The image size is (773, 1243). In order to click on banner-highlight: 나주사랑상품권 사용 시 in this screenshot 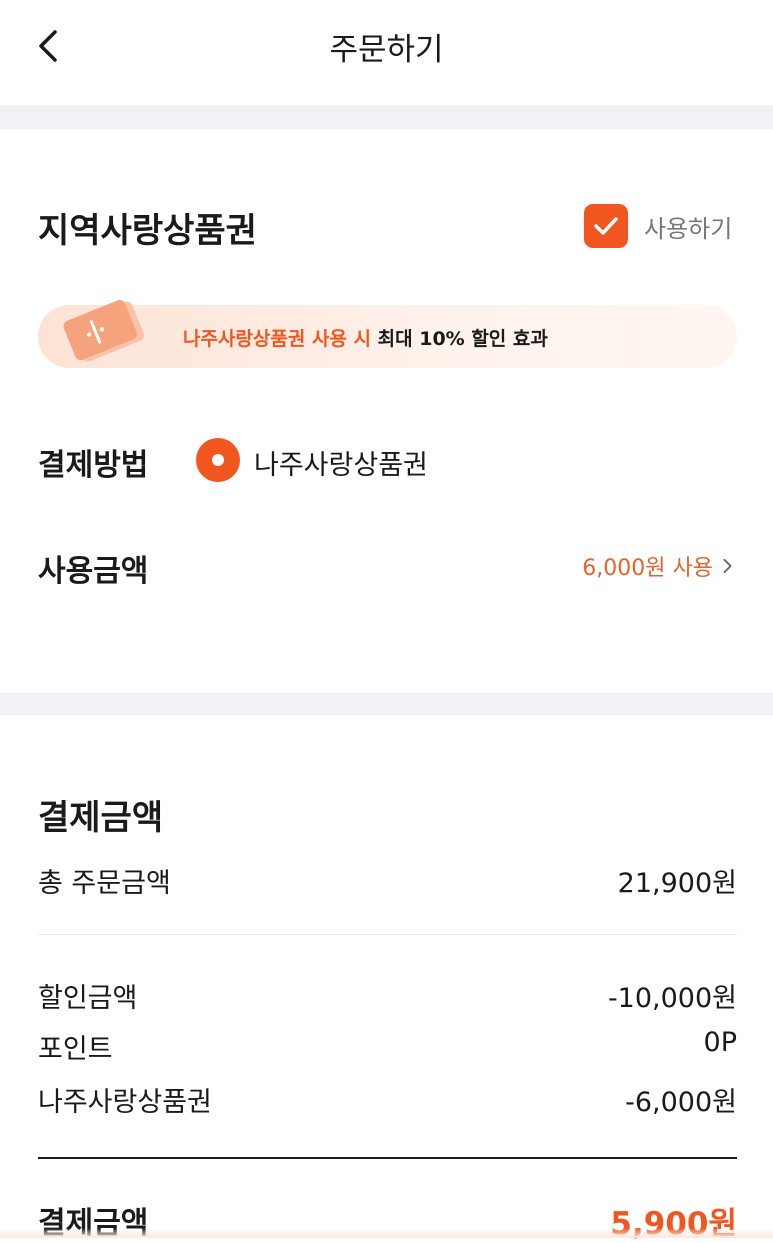, I will do `click(277, 339)`.